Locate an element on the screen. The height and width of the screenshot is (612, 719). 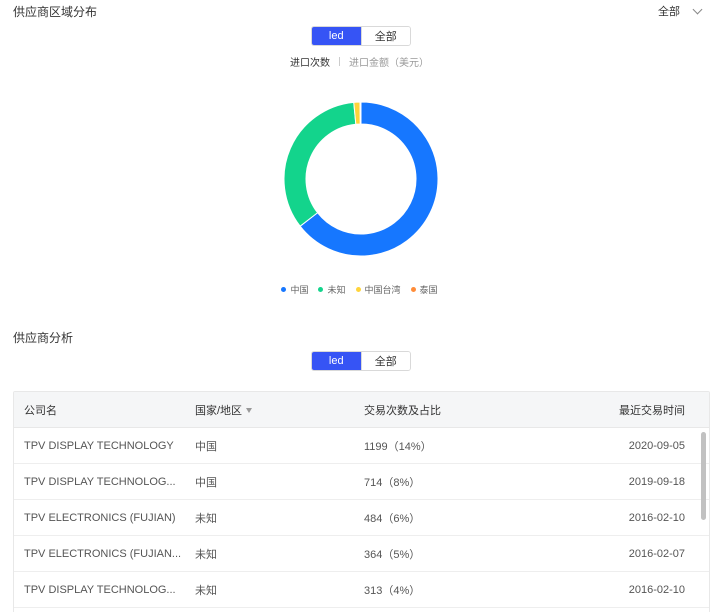
legend-item: 泰国 is located at coordinates (424, 289).